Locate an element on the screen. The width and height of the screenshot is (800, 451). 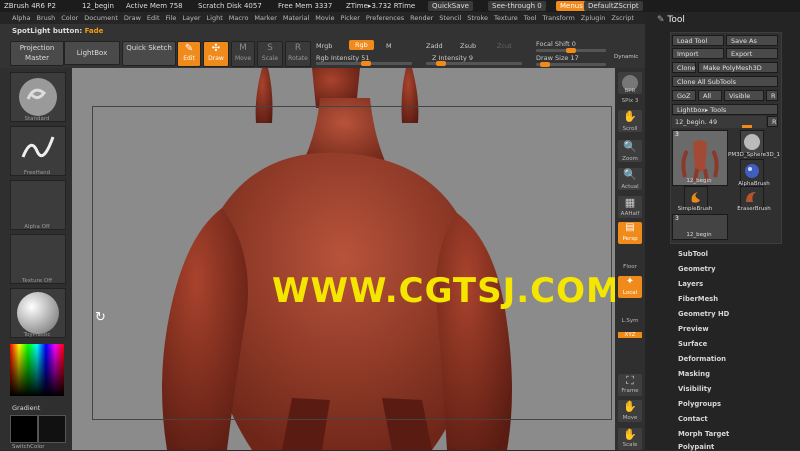
switch-color-button: SwitchColor is located at coordinates (28, 447).